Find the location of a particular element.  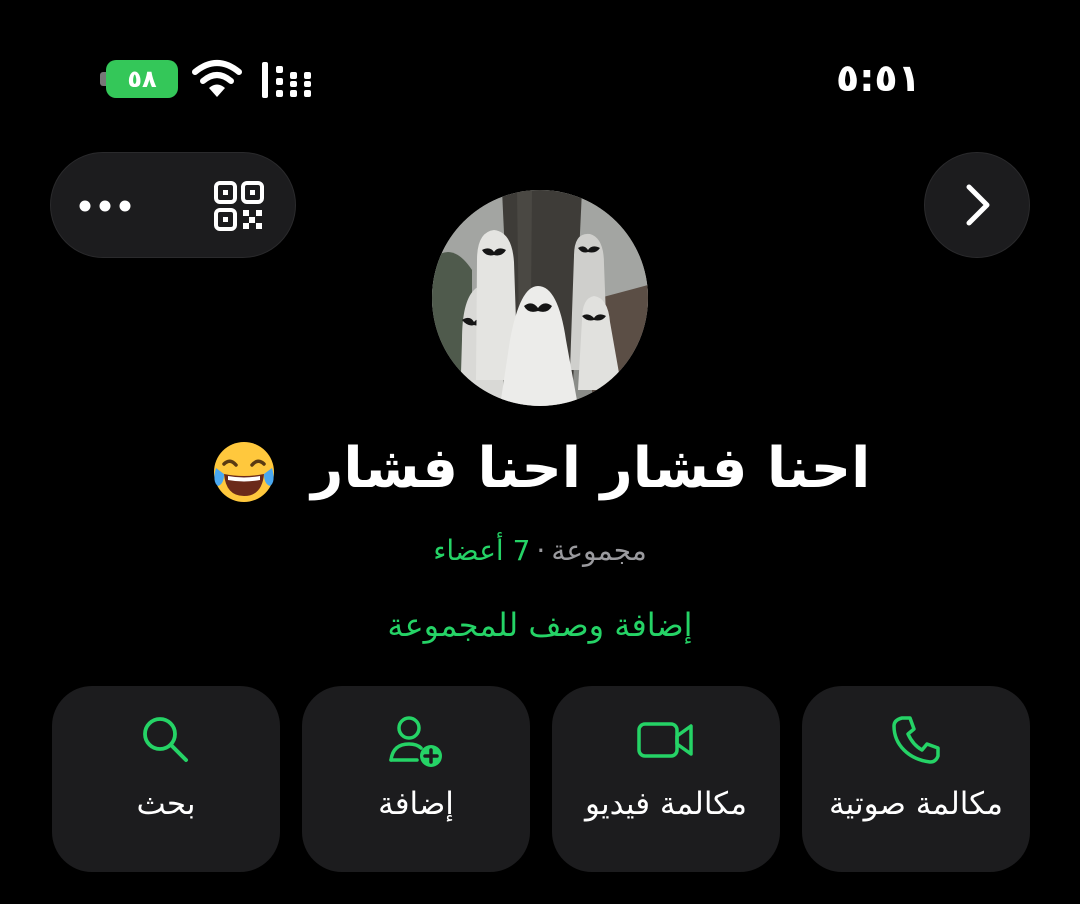

battery-indicator: ٥٨ is located at coordinates (139, 79).